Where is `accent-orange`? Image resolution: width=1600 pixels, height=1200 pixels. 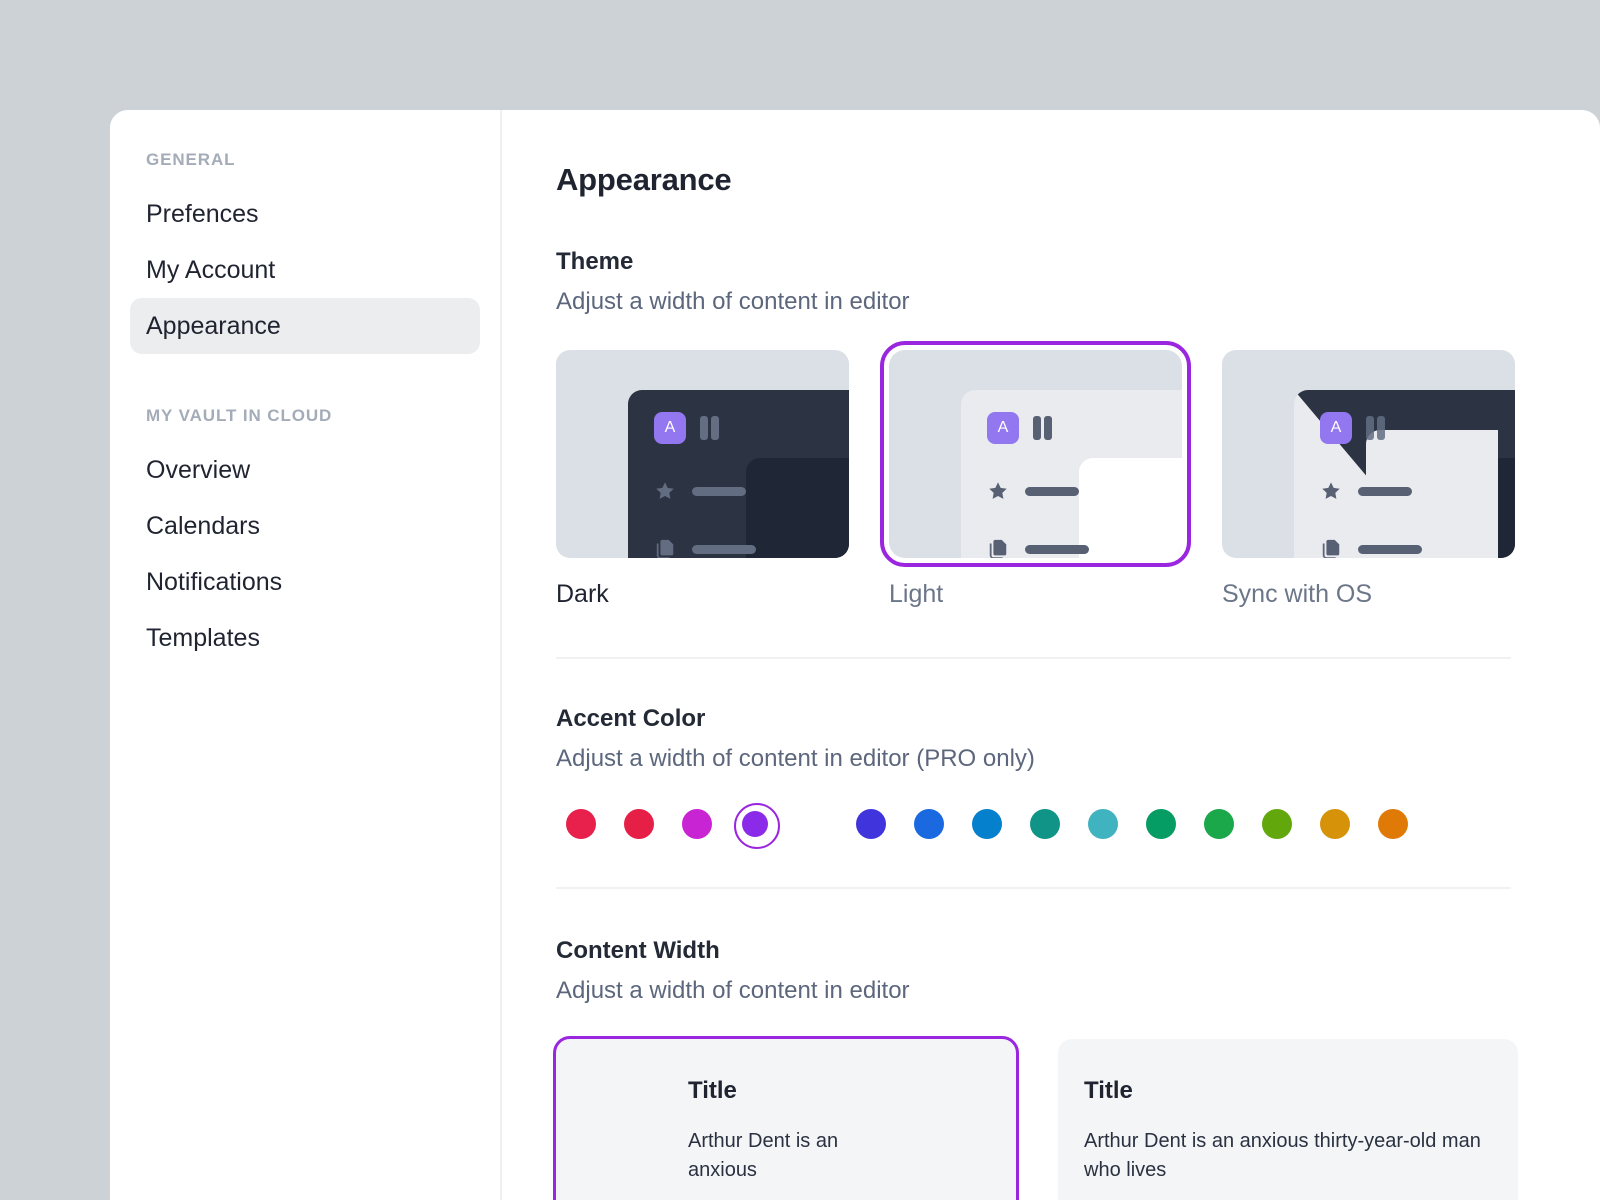
accent-orange is located at coordinates (1393, 824).